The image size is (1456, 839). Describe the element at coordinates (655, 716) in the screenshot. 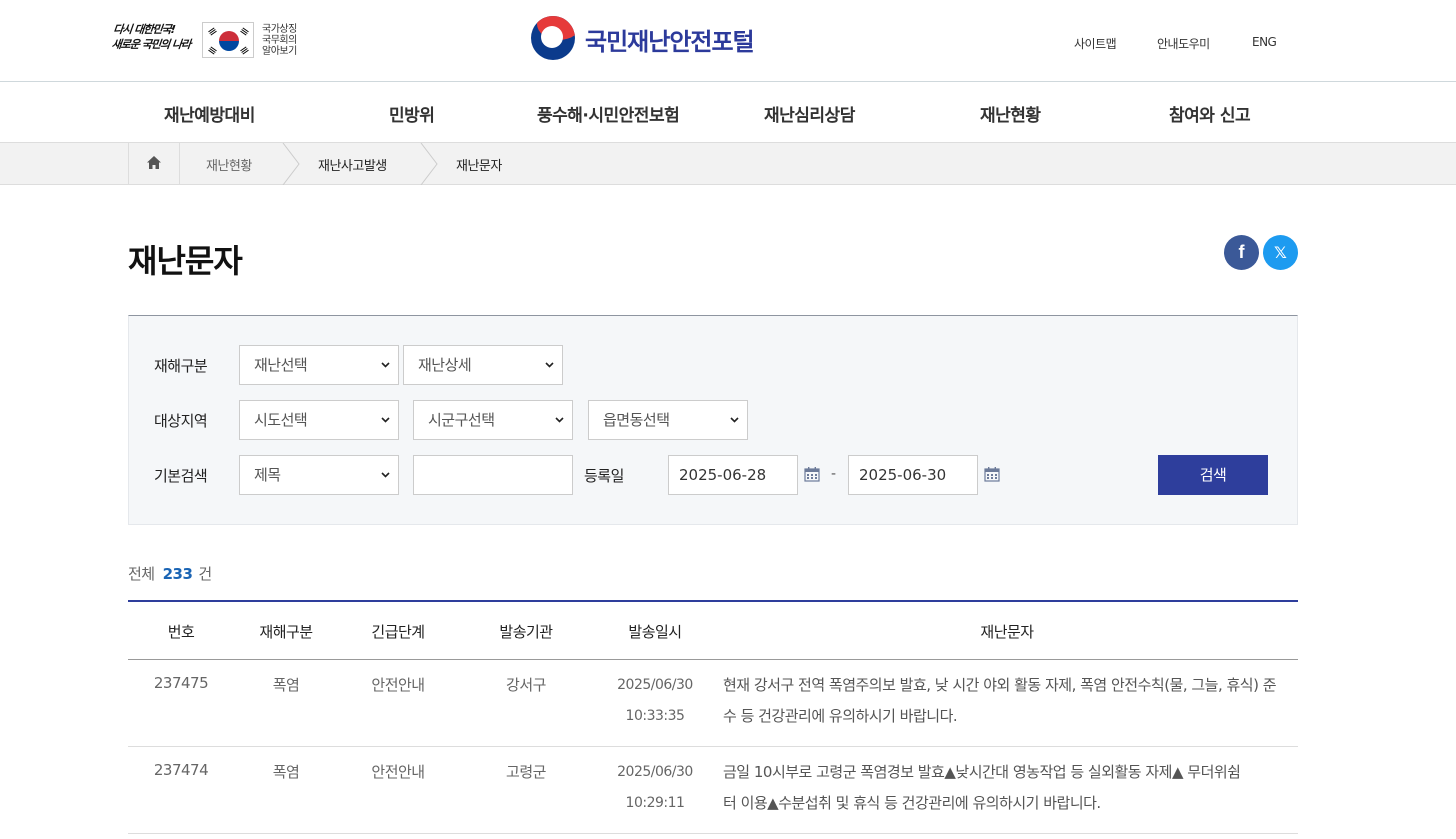

I see `cell-time: 10:33:35` at that location.